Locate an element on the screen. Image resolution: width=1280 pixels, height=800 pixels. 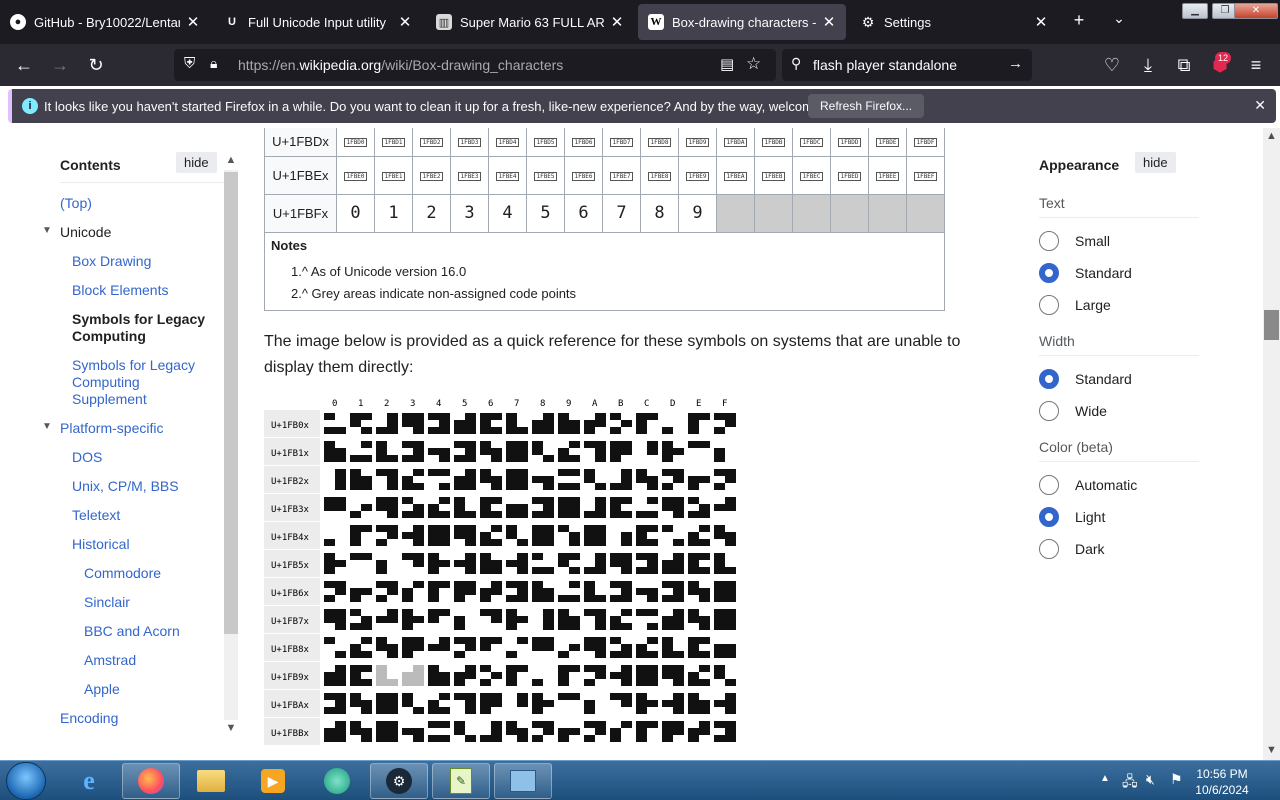
menu-icon: ≡ is located at coordinates (1256, 65).